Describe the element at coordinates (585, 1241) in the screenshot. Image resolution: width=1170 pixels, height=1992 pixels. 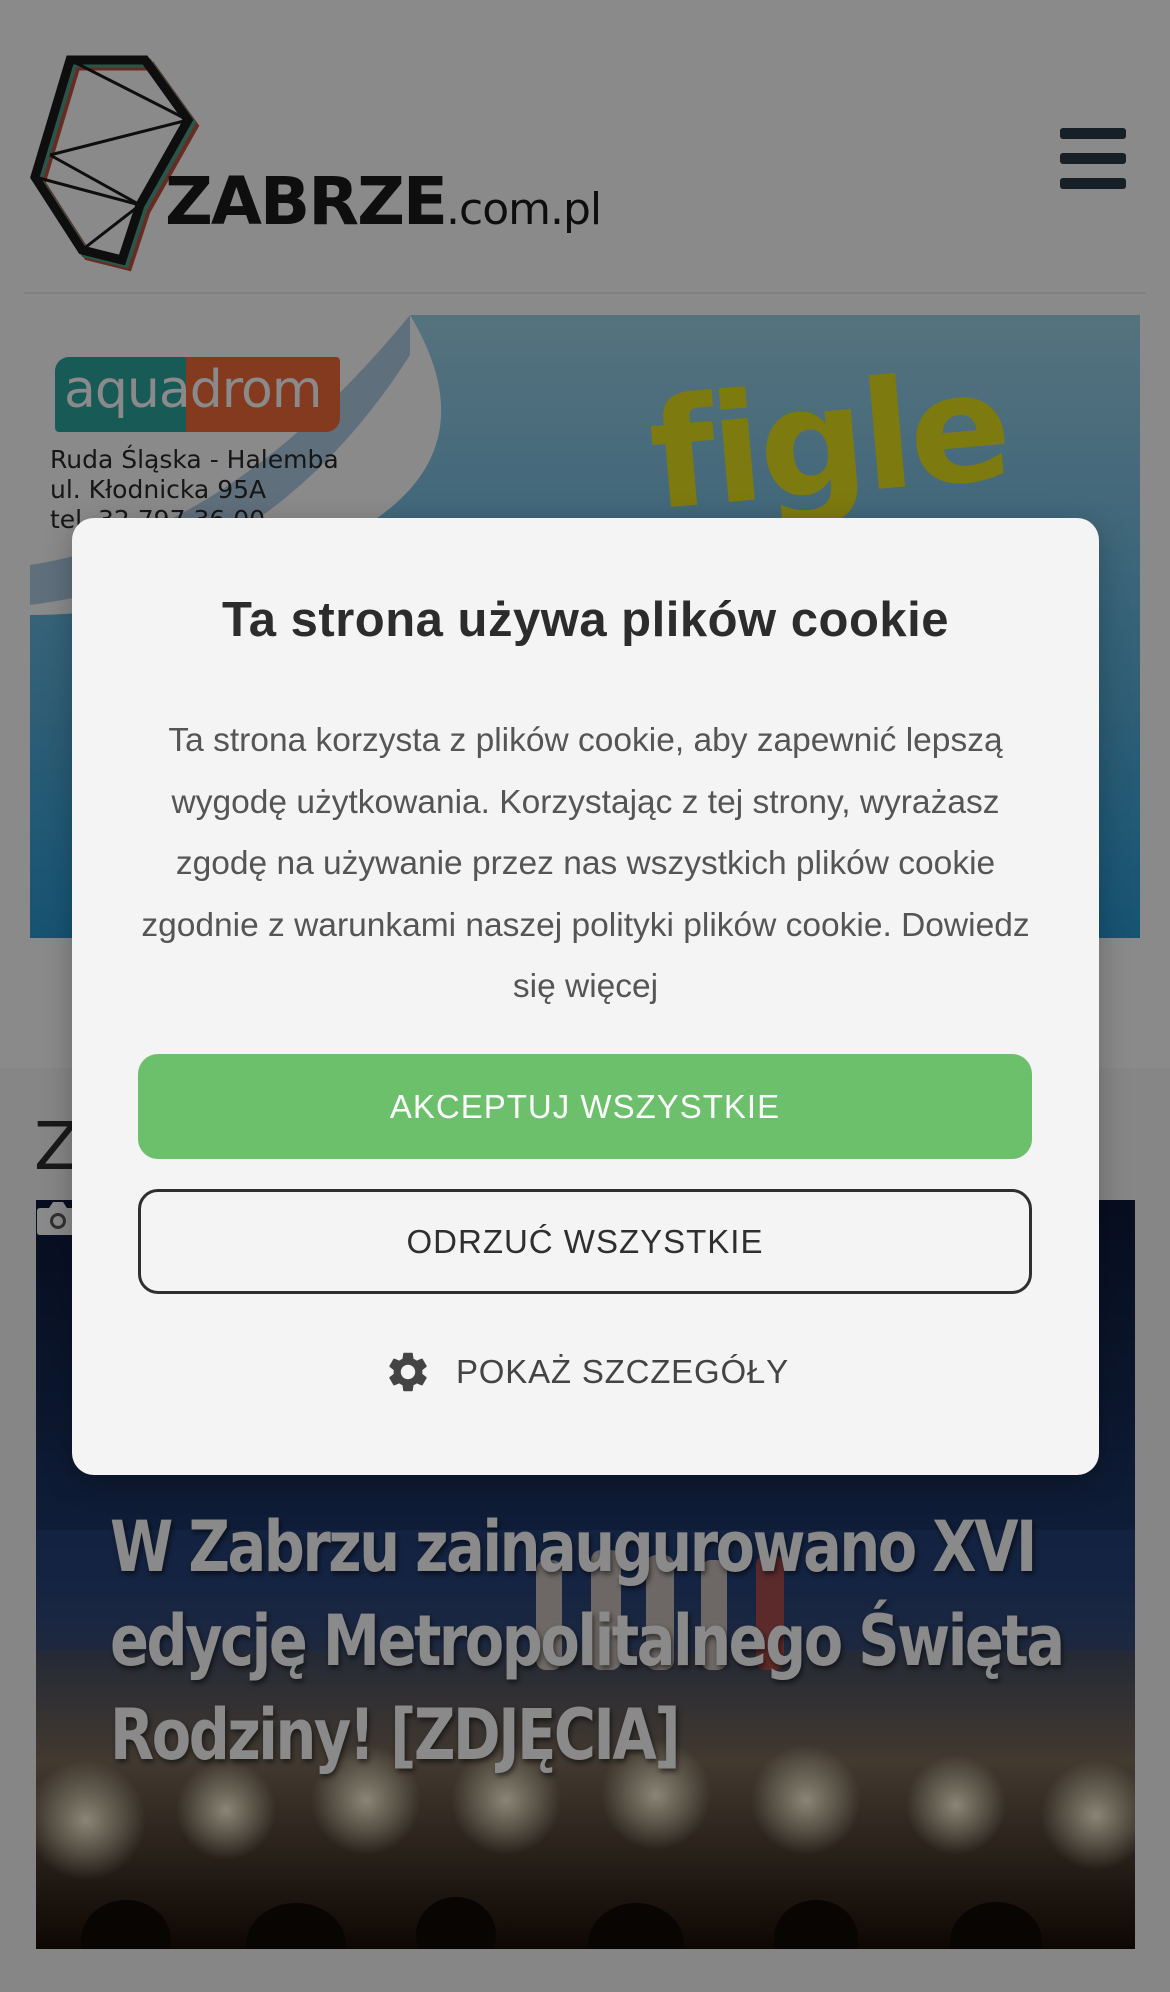
I see `reject-all-button: ODRZUĆ WSZYSTKIE` at that location.